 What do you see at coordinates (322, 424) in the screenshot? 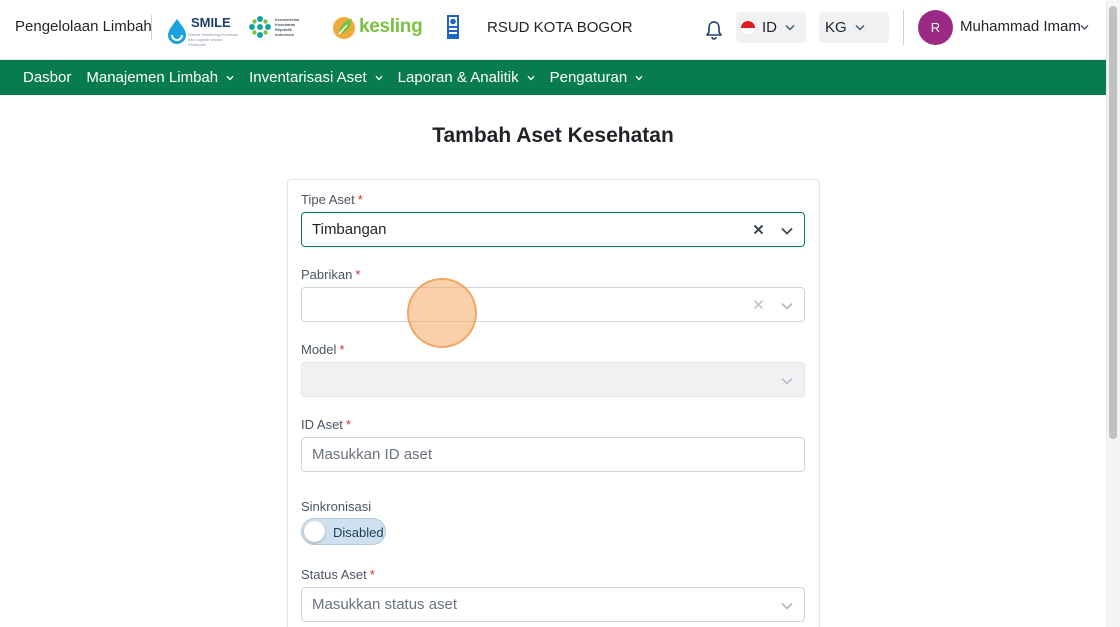
I see `asset-id-label-text: ID Aset` at bounding box center [322, 424].